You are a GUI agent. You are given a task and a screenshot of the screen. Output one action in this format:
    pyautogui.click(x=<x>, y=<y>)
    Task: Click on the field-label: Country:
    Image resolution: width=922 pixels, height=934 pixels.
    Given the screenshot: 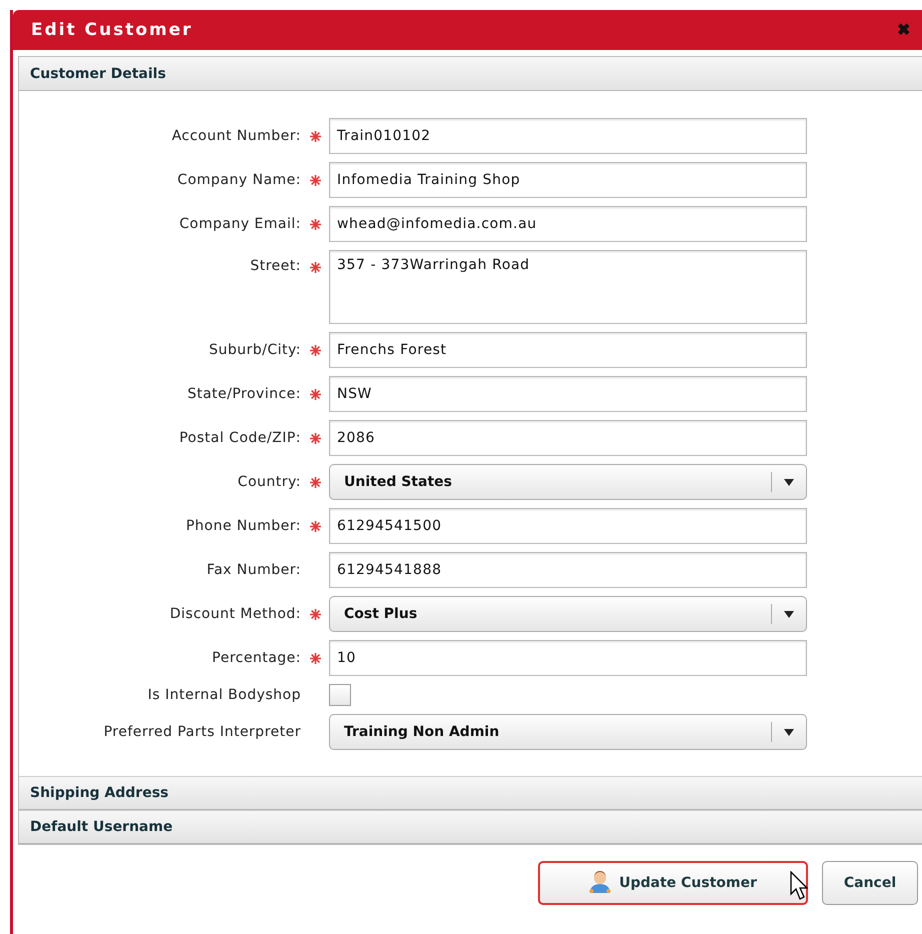 What is the action you would take?
    pyautogui.click(x=268, y=482)
    